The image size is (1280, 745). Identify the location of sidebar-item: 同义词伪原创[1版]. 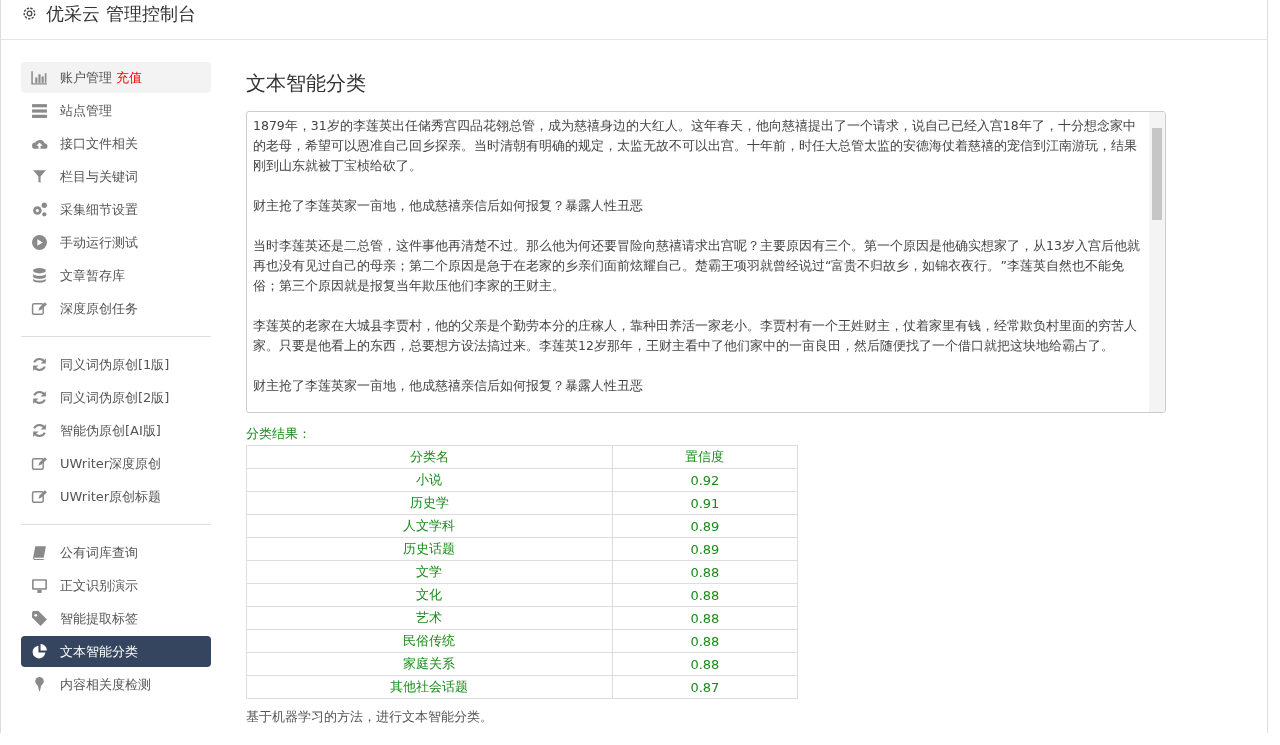
(116, 364).